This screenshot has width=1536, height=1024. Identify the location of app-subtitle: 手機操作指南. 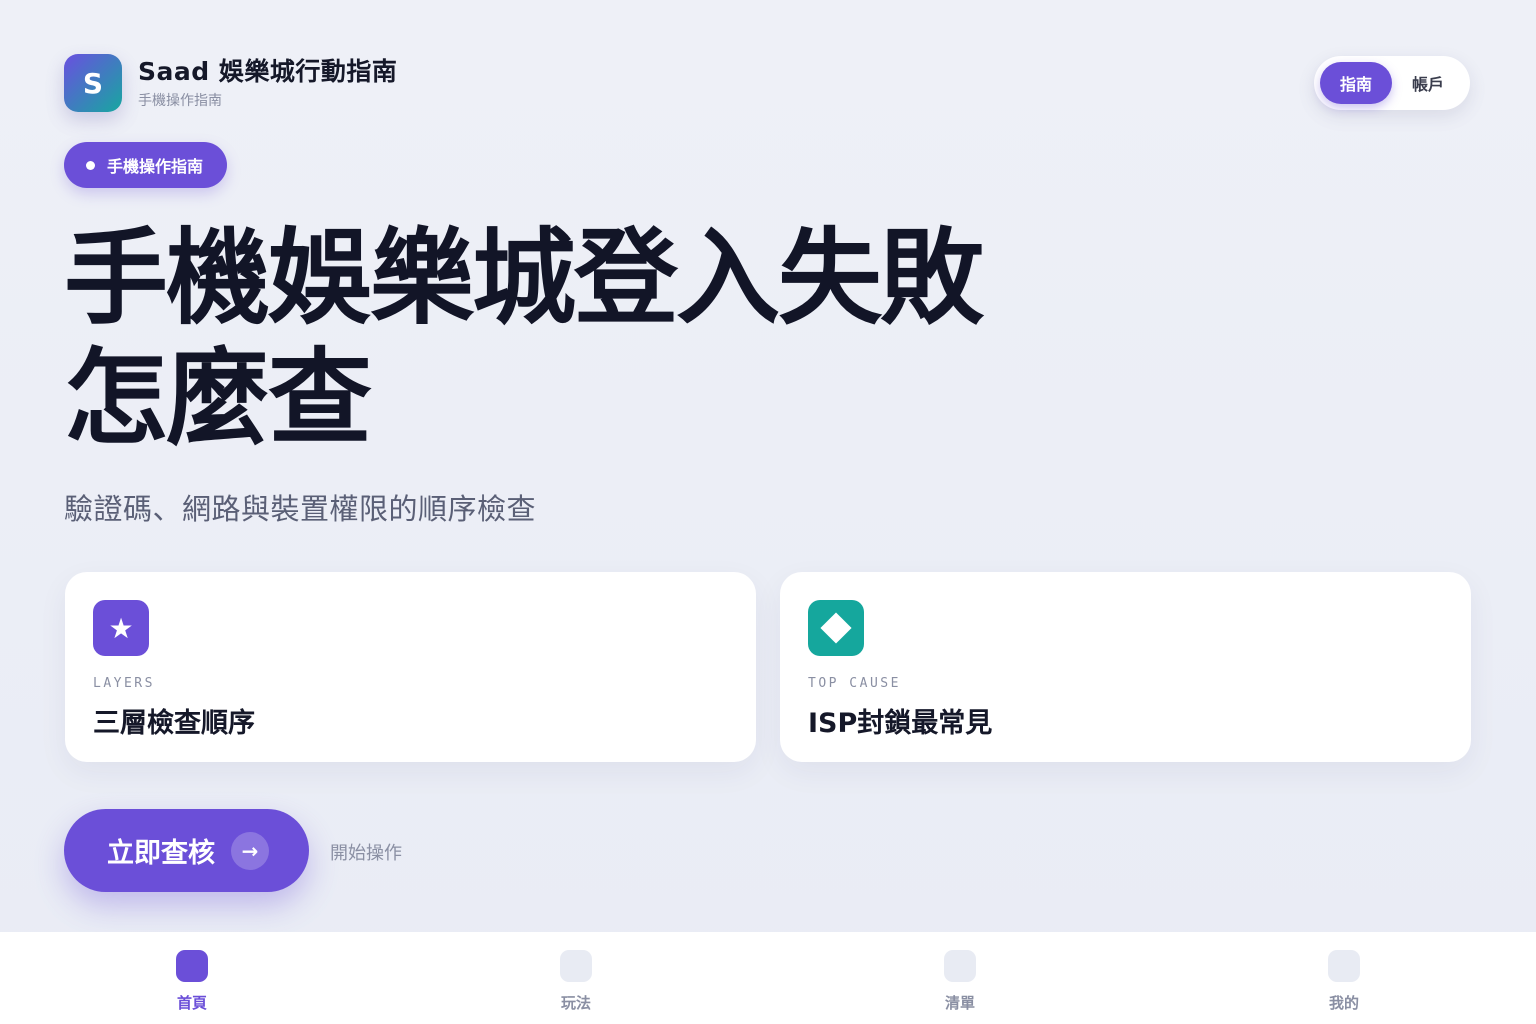
(180, 101).